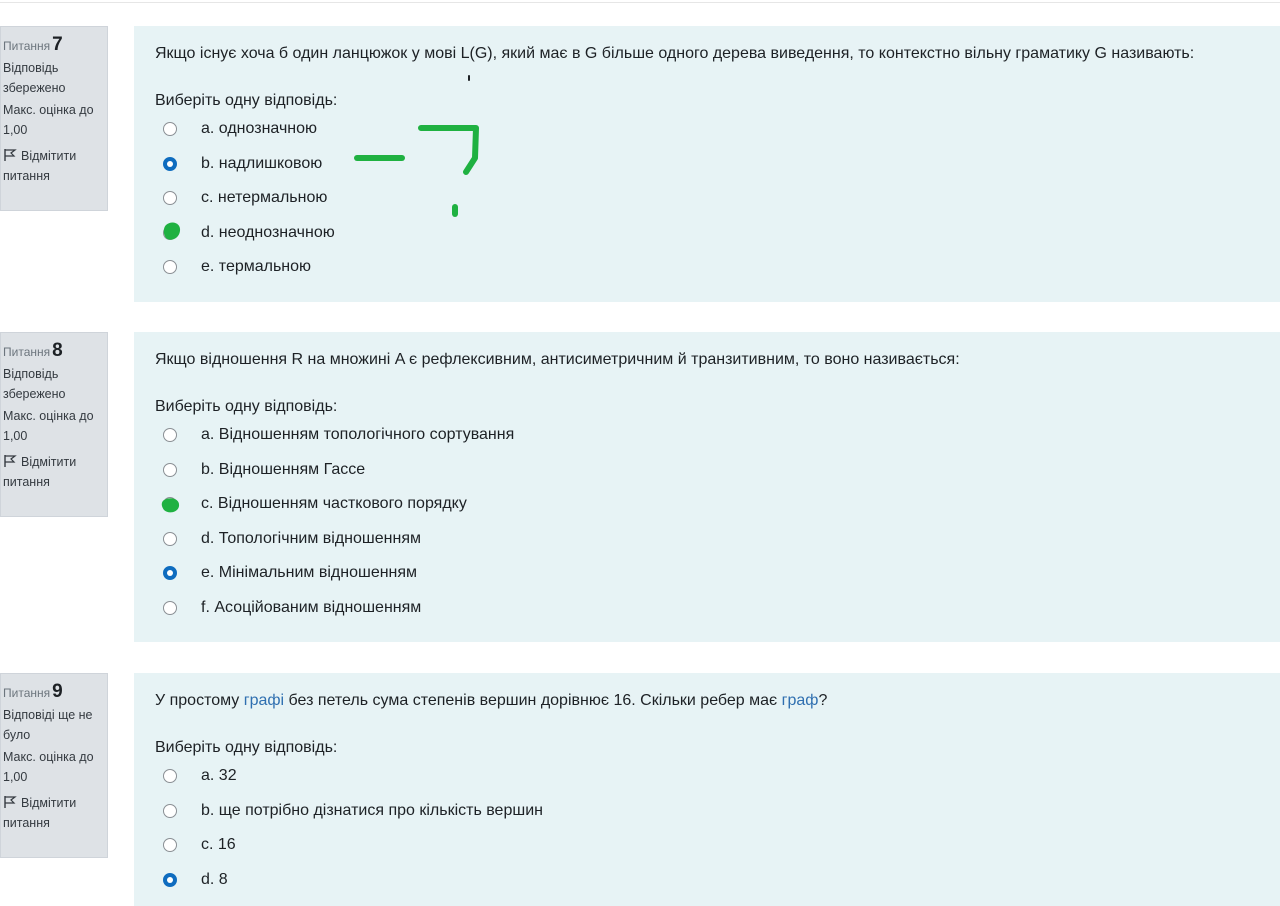  I want to click on answer-label: b. надлишковою, so click(262, 163).